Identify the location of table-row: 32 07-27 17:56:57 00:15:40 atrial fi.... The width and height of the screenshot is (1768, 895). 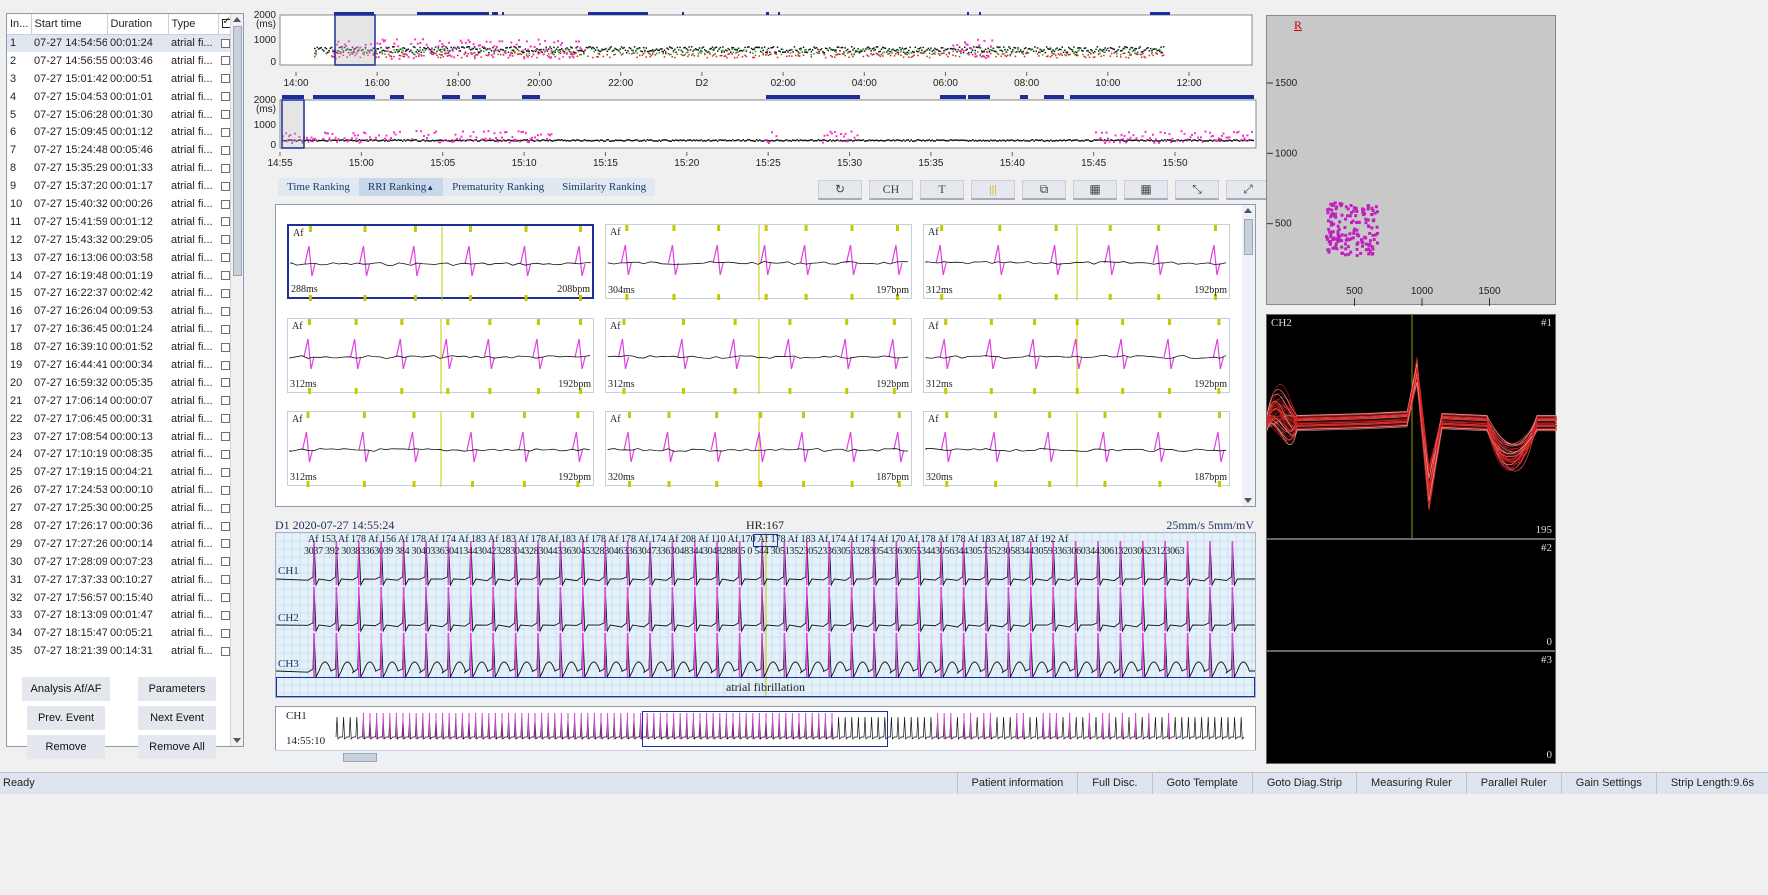
(119, 598).